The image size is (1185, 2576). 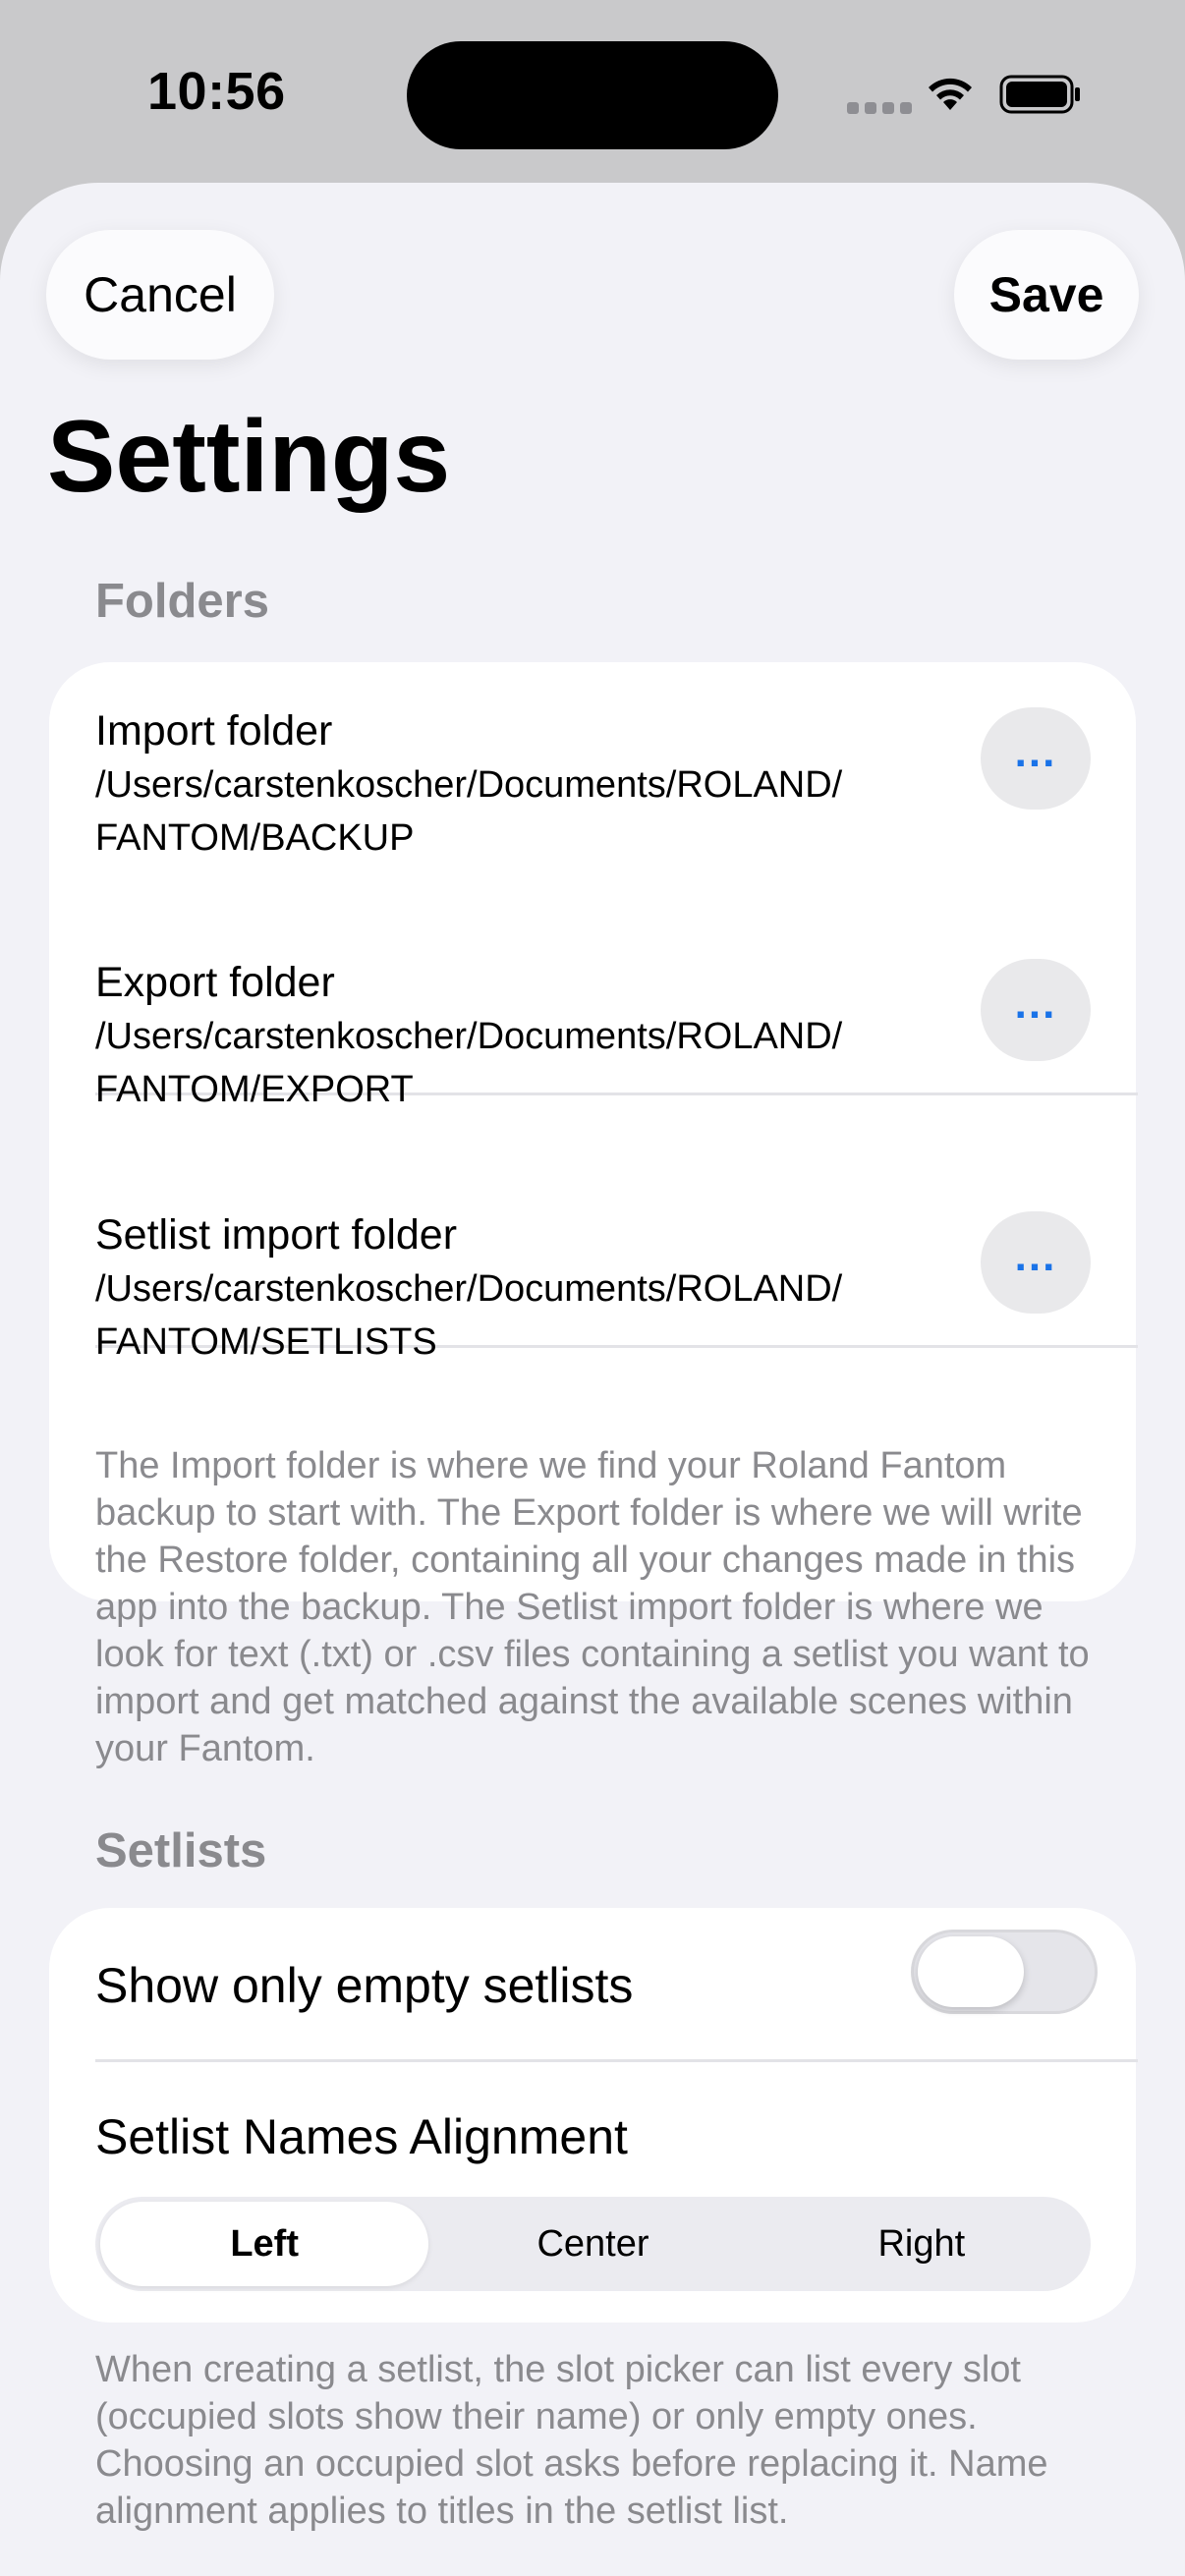 What do you see at coordinates (971, 1971) in the screenshot?
I see `toggle-knob` at bounding box center [971, 1971].